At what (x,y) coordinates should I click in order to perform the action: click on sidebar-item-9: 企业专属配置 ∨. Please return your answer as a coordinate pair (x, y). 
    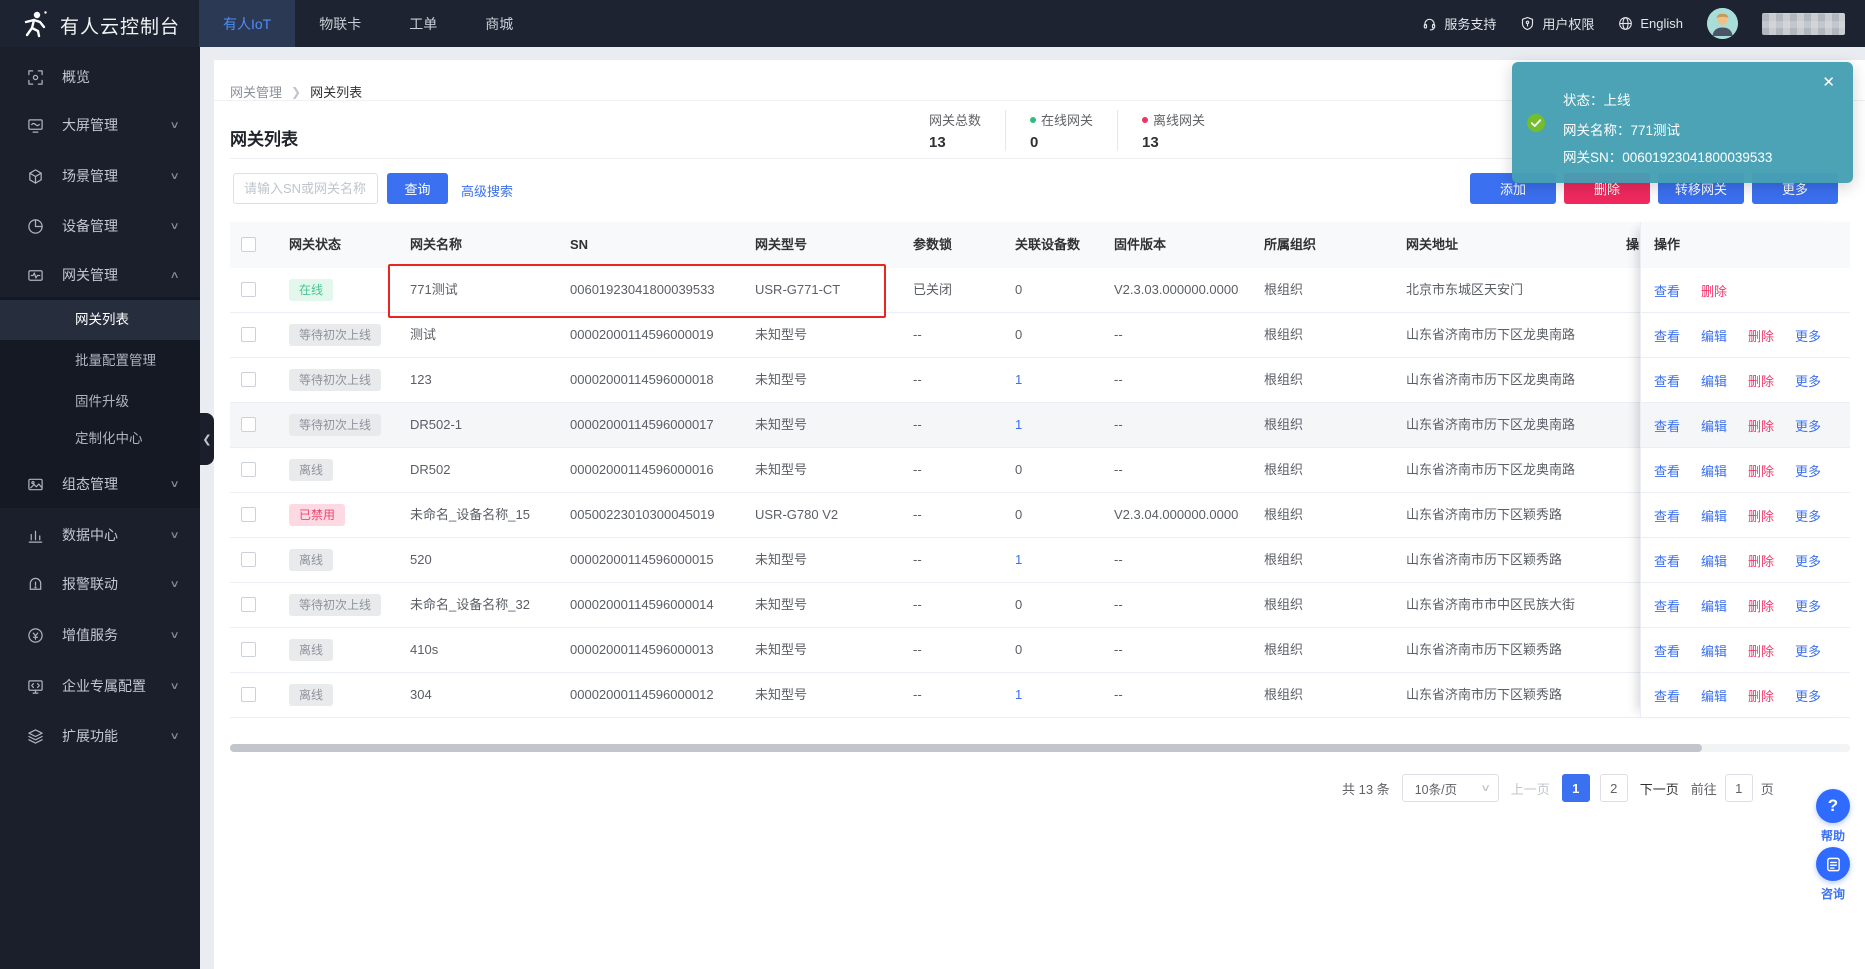
    Looking at the image, I should click on (100, 686).